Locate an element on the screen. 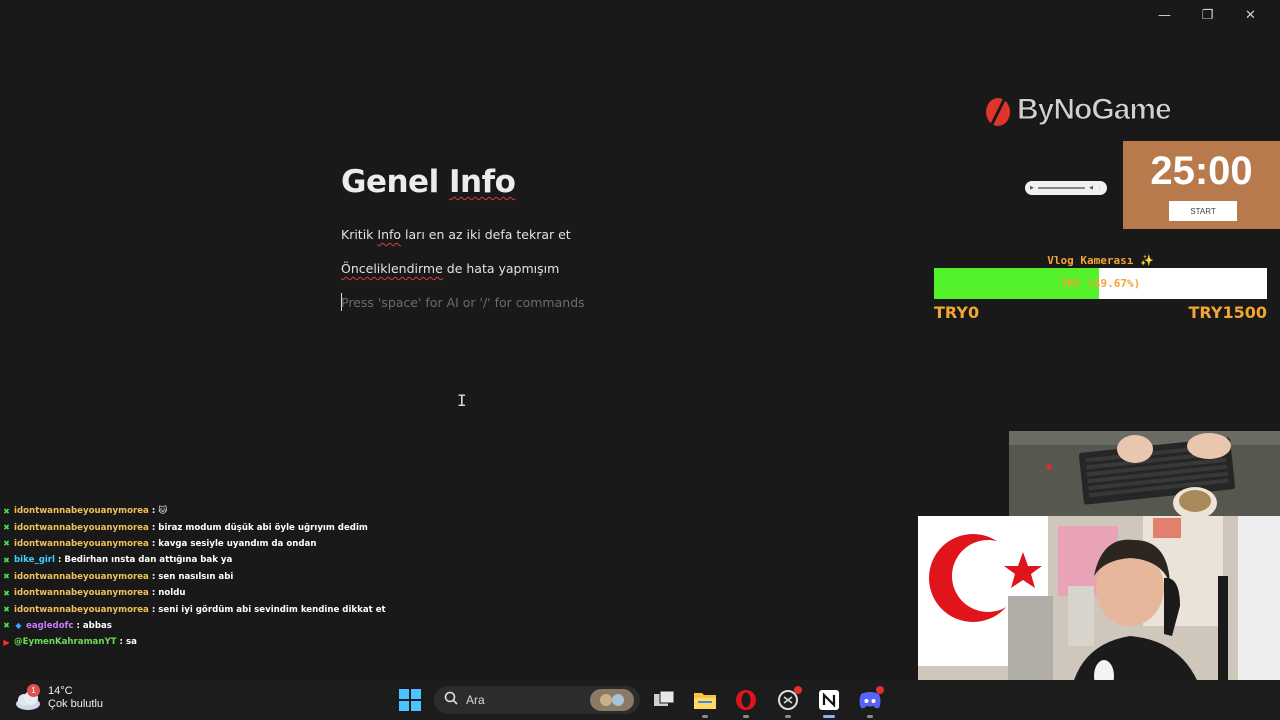  chat-message: ✖ idontwannabeyouanymorea: 🐱 is located at coordinates (302, 511).